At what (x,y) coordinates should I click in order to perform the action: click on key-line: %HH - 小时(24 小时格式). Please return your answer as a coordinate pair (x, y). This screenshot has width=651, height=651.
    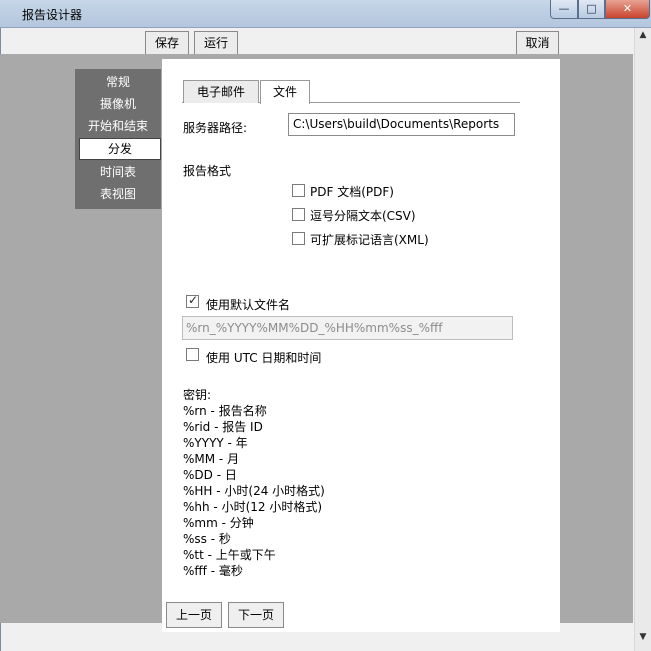
    Looking at the image, I should click on (254, 491).